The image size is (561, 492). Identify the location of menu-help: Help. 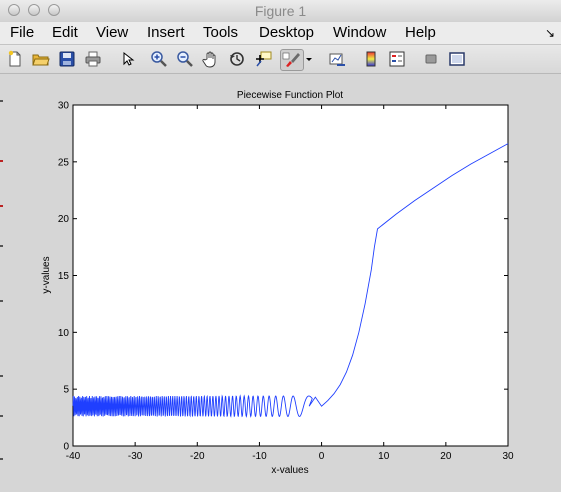
(420, 32).